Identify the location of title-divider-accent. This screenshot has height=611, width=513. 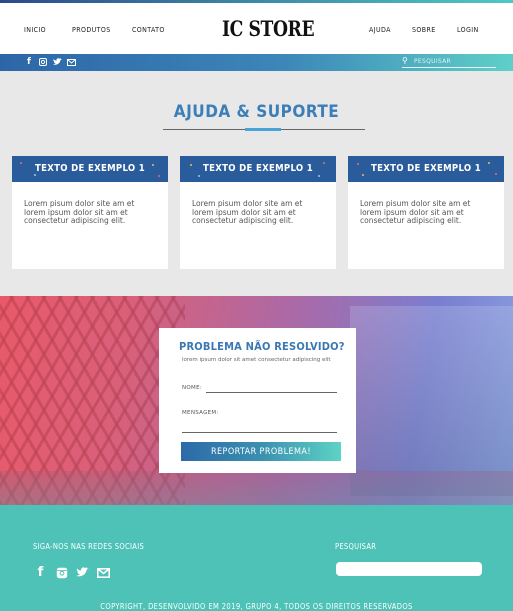
(263, 129).